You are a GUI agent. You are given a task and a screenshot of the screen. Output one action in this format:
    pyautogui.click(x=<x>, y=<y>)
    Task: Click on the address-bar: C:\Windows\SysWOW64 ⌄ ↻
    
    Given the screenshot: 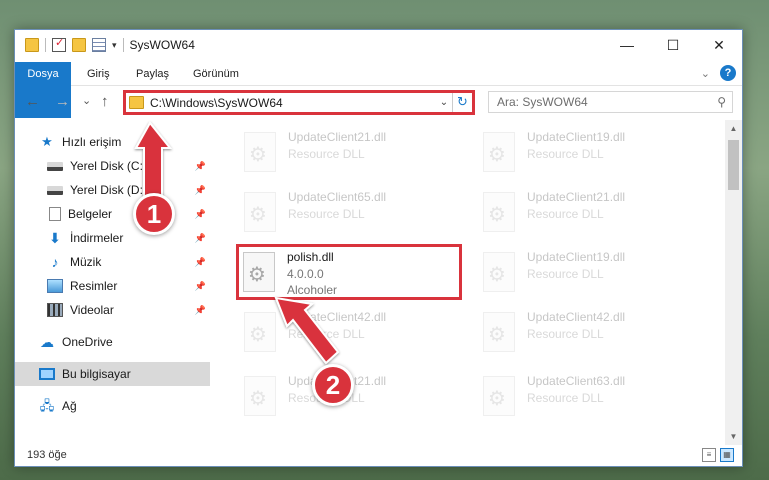 What is the action you would take?
    pyautogui.click(x=299, y=102)
    